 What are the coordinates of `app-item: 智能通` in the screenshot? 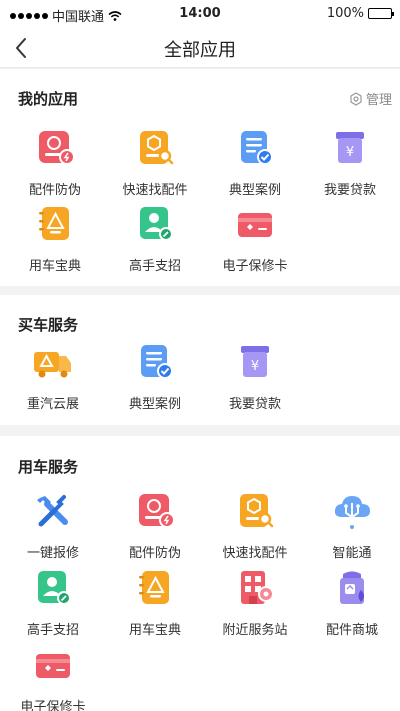 It's located at (351, 525).